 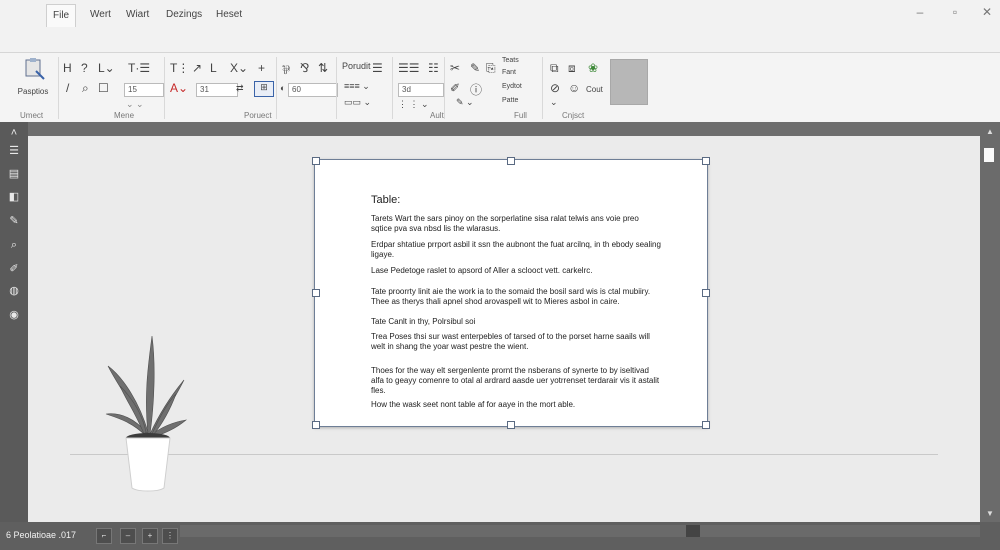 What do you see at coordinates (67, 68) in the screenshot?
I see `heading-icon: H` at bounding box center [67, 68].